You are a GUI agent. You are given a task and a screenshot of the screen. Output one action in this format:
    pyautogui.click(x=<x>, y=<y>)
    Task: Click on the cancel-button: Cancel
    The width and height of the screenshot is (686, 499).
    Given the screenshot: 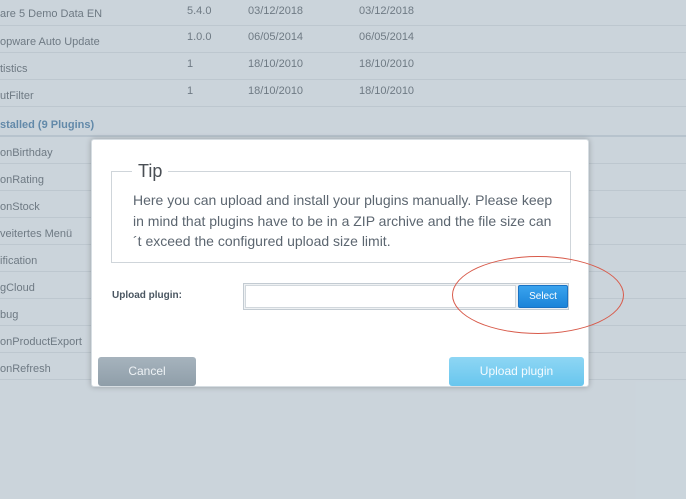 What is the action you would take?
    pyautogui.click(x=147, y=371)
    